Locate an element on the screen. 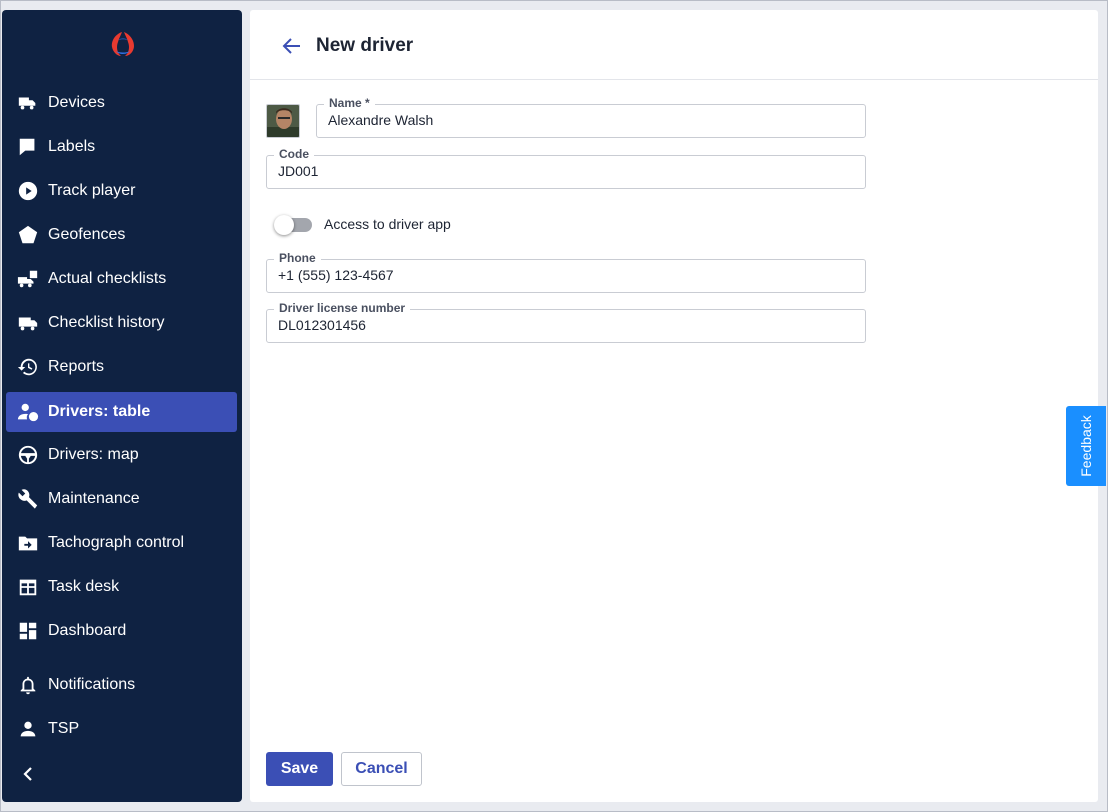  wrench-icon is located at coordinates (28, 499).